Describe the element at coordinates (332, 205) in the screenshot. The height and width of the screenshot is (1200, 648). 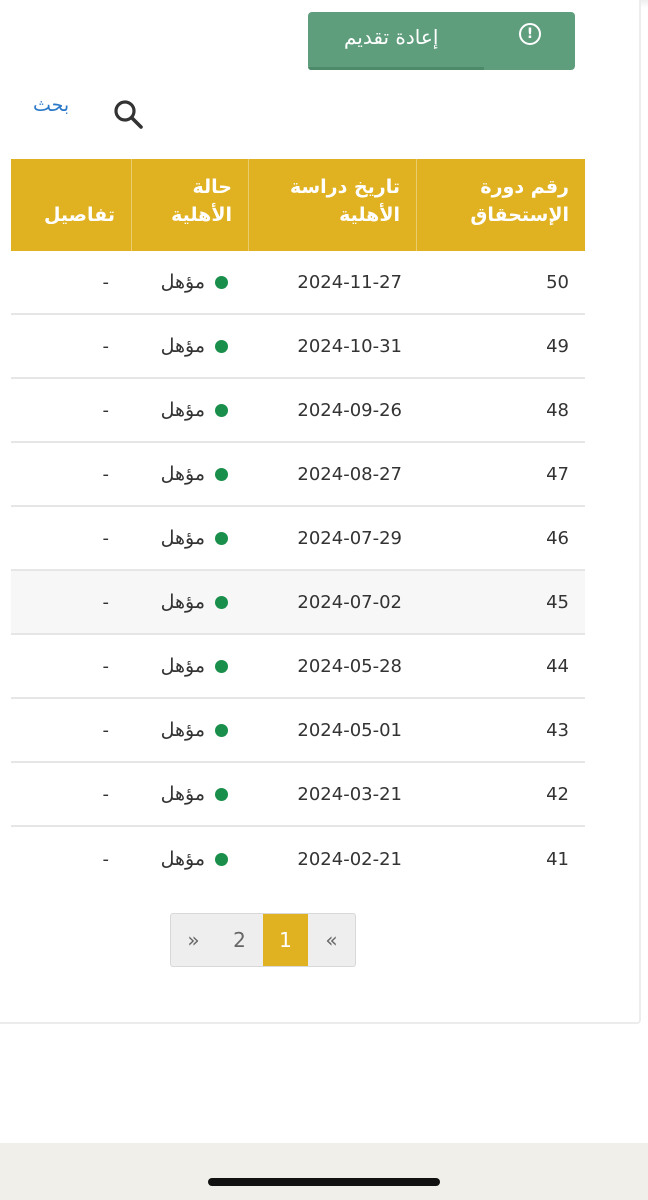
I see `header-date: تاريخ دراسة الأهلية` at that location.